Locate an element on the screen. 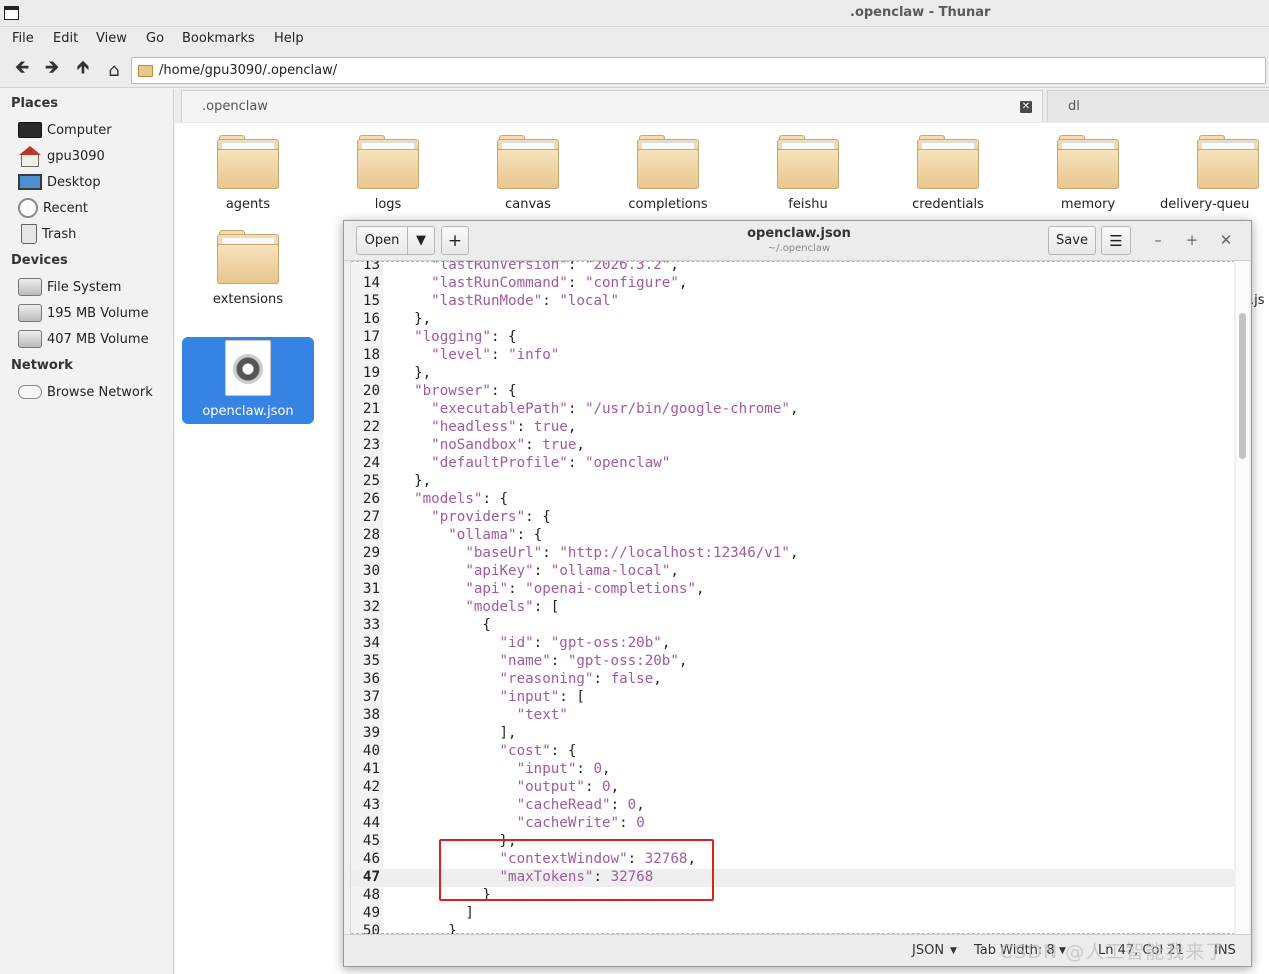  line-text: "lastRunCommand": "configure", is located at coordinates (559, 283).